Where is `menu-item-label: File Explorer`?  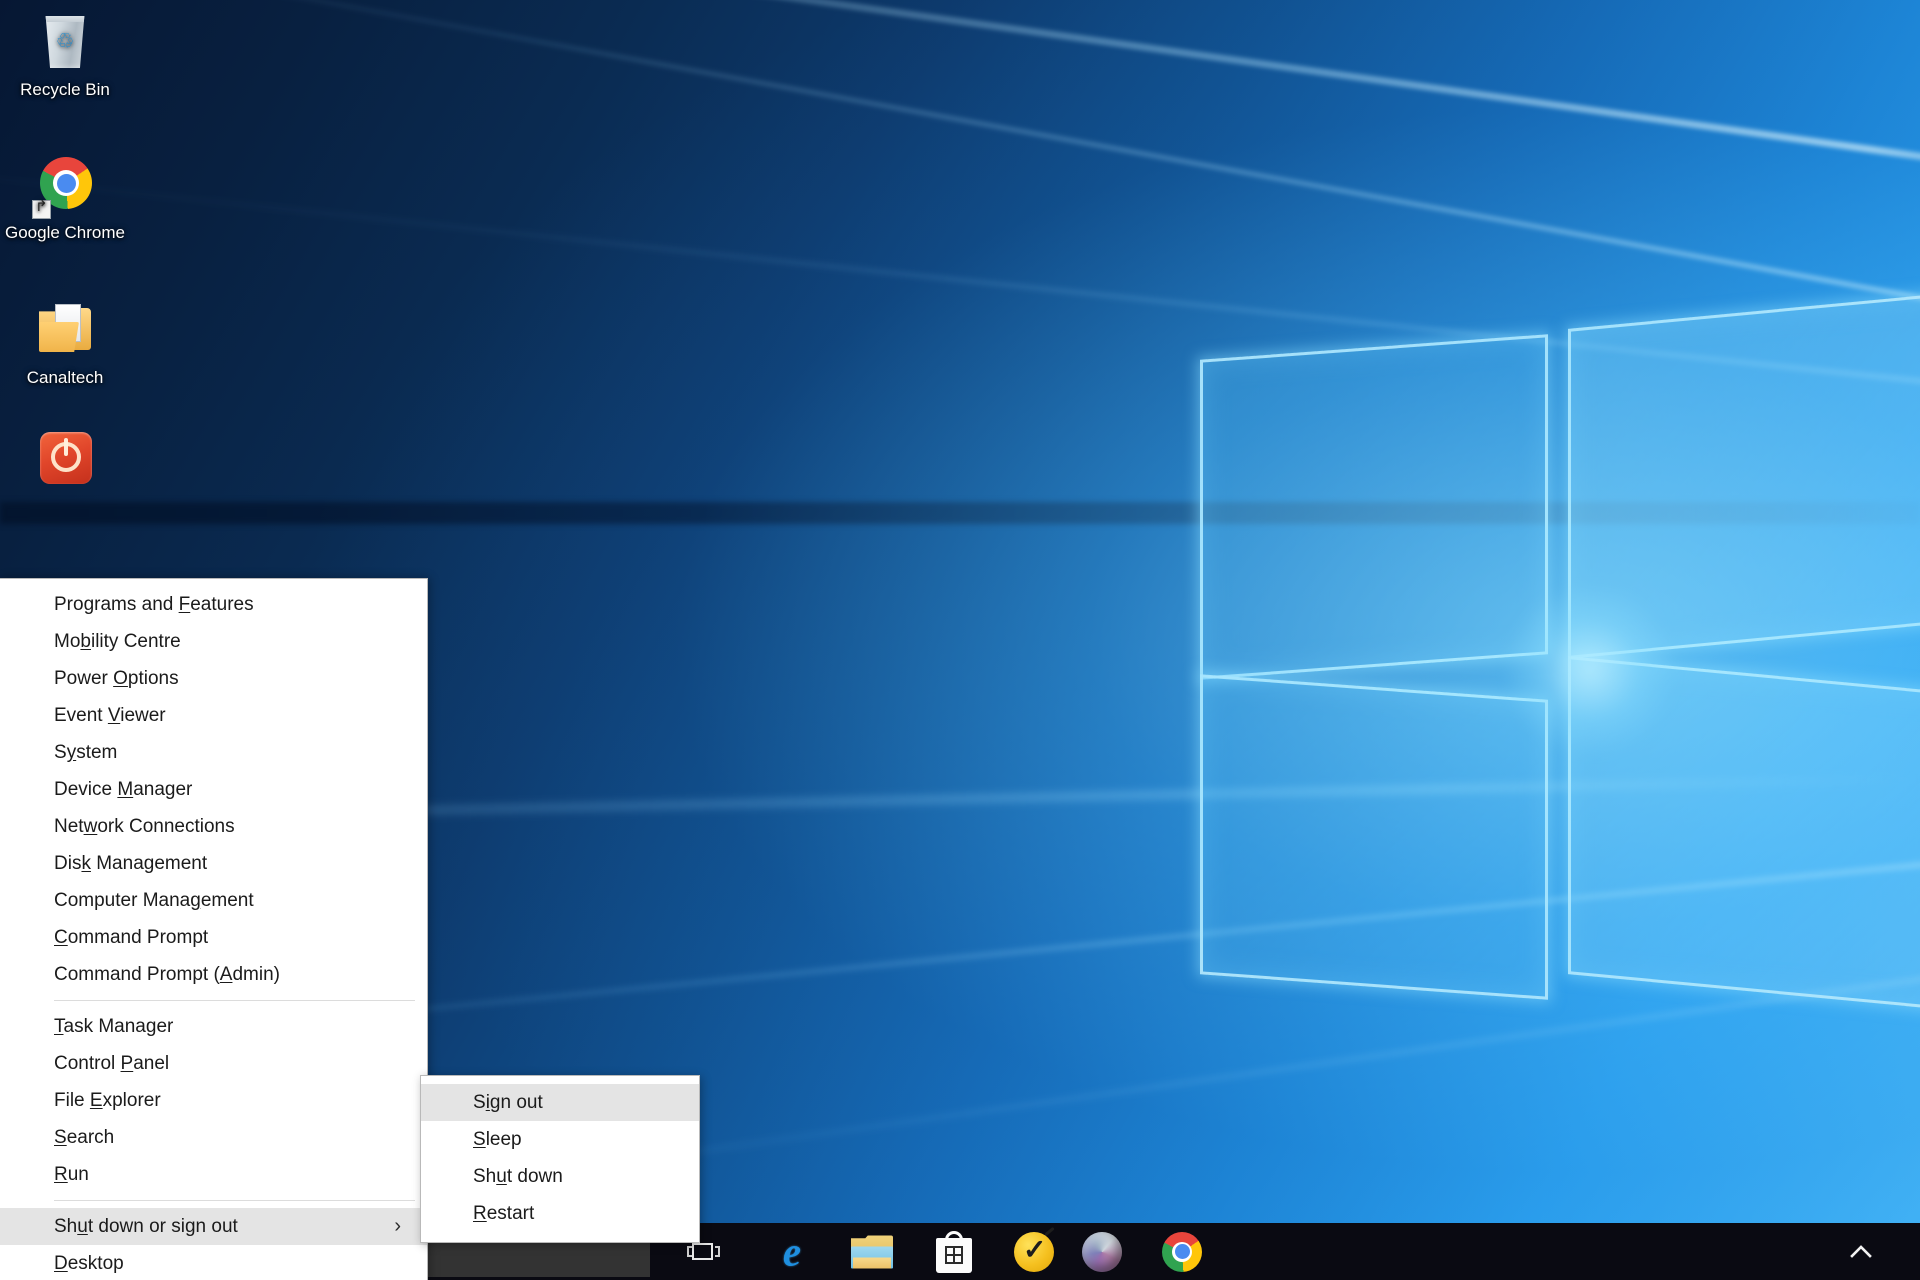 menu-item-label: File Explorer is located at coordinates (107, 1100).